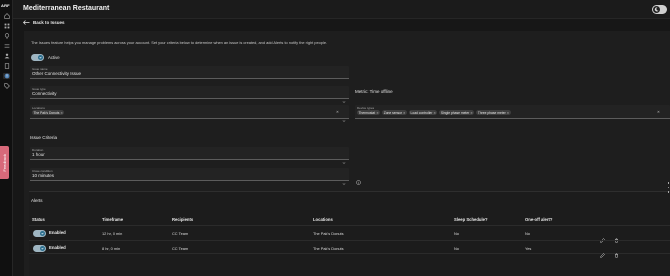  Describe the element at coordinates (6, 46) in the screenshot. I see `tune-icon` at that location.